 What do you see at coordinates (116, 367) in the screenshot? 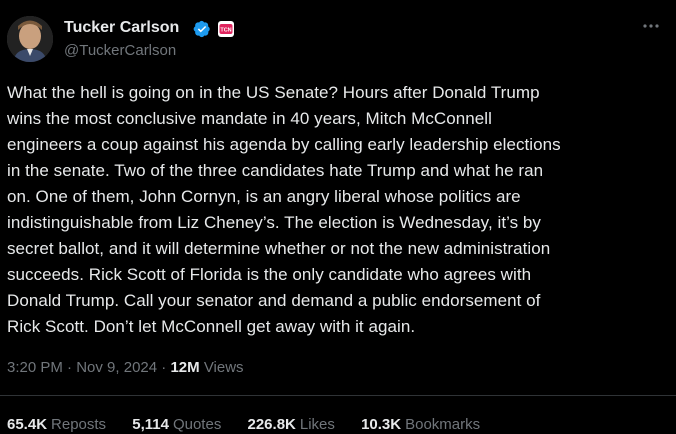
I see `tweet-date: Nov 9, 2024` at bounding box center [116, 367].